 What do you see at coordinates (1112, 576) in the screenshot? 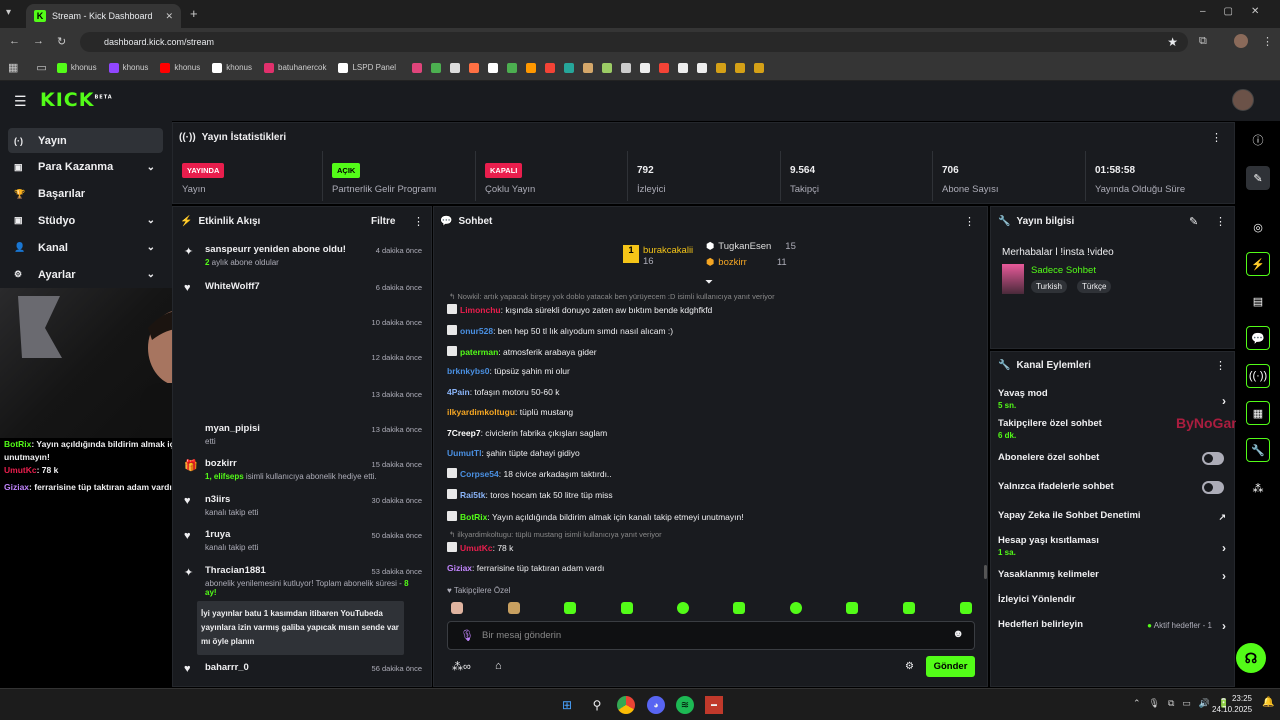
I see `action-7: Yasaklanmış kelimeler ›` at bounding box center [1112, 576].